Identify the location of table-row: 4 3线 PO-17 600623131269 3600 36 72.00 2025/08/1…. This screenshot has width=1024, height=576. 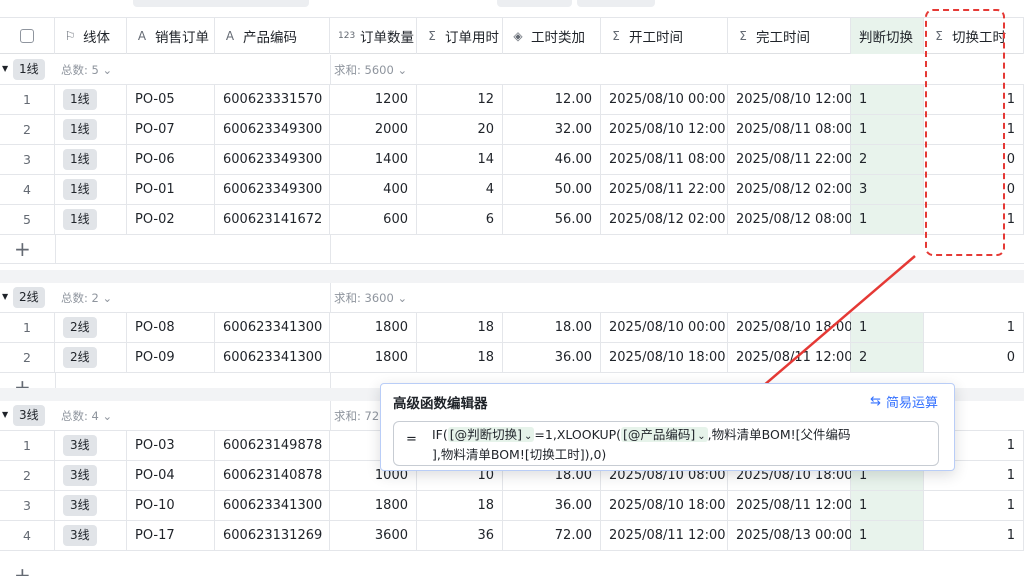
(512, 536).